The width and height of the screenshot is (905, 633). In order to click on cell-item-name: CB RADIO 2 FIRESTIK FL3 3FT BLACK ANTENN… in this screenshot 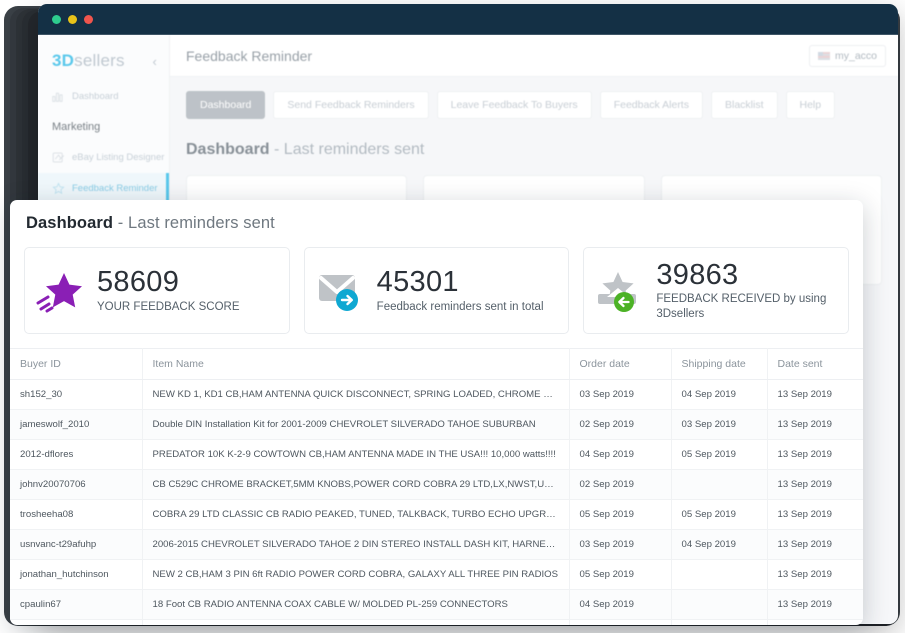, I will do `click(356, 622)`.